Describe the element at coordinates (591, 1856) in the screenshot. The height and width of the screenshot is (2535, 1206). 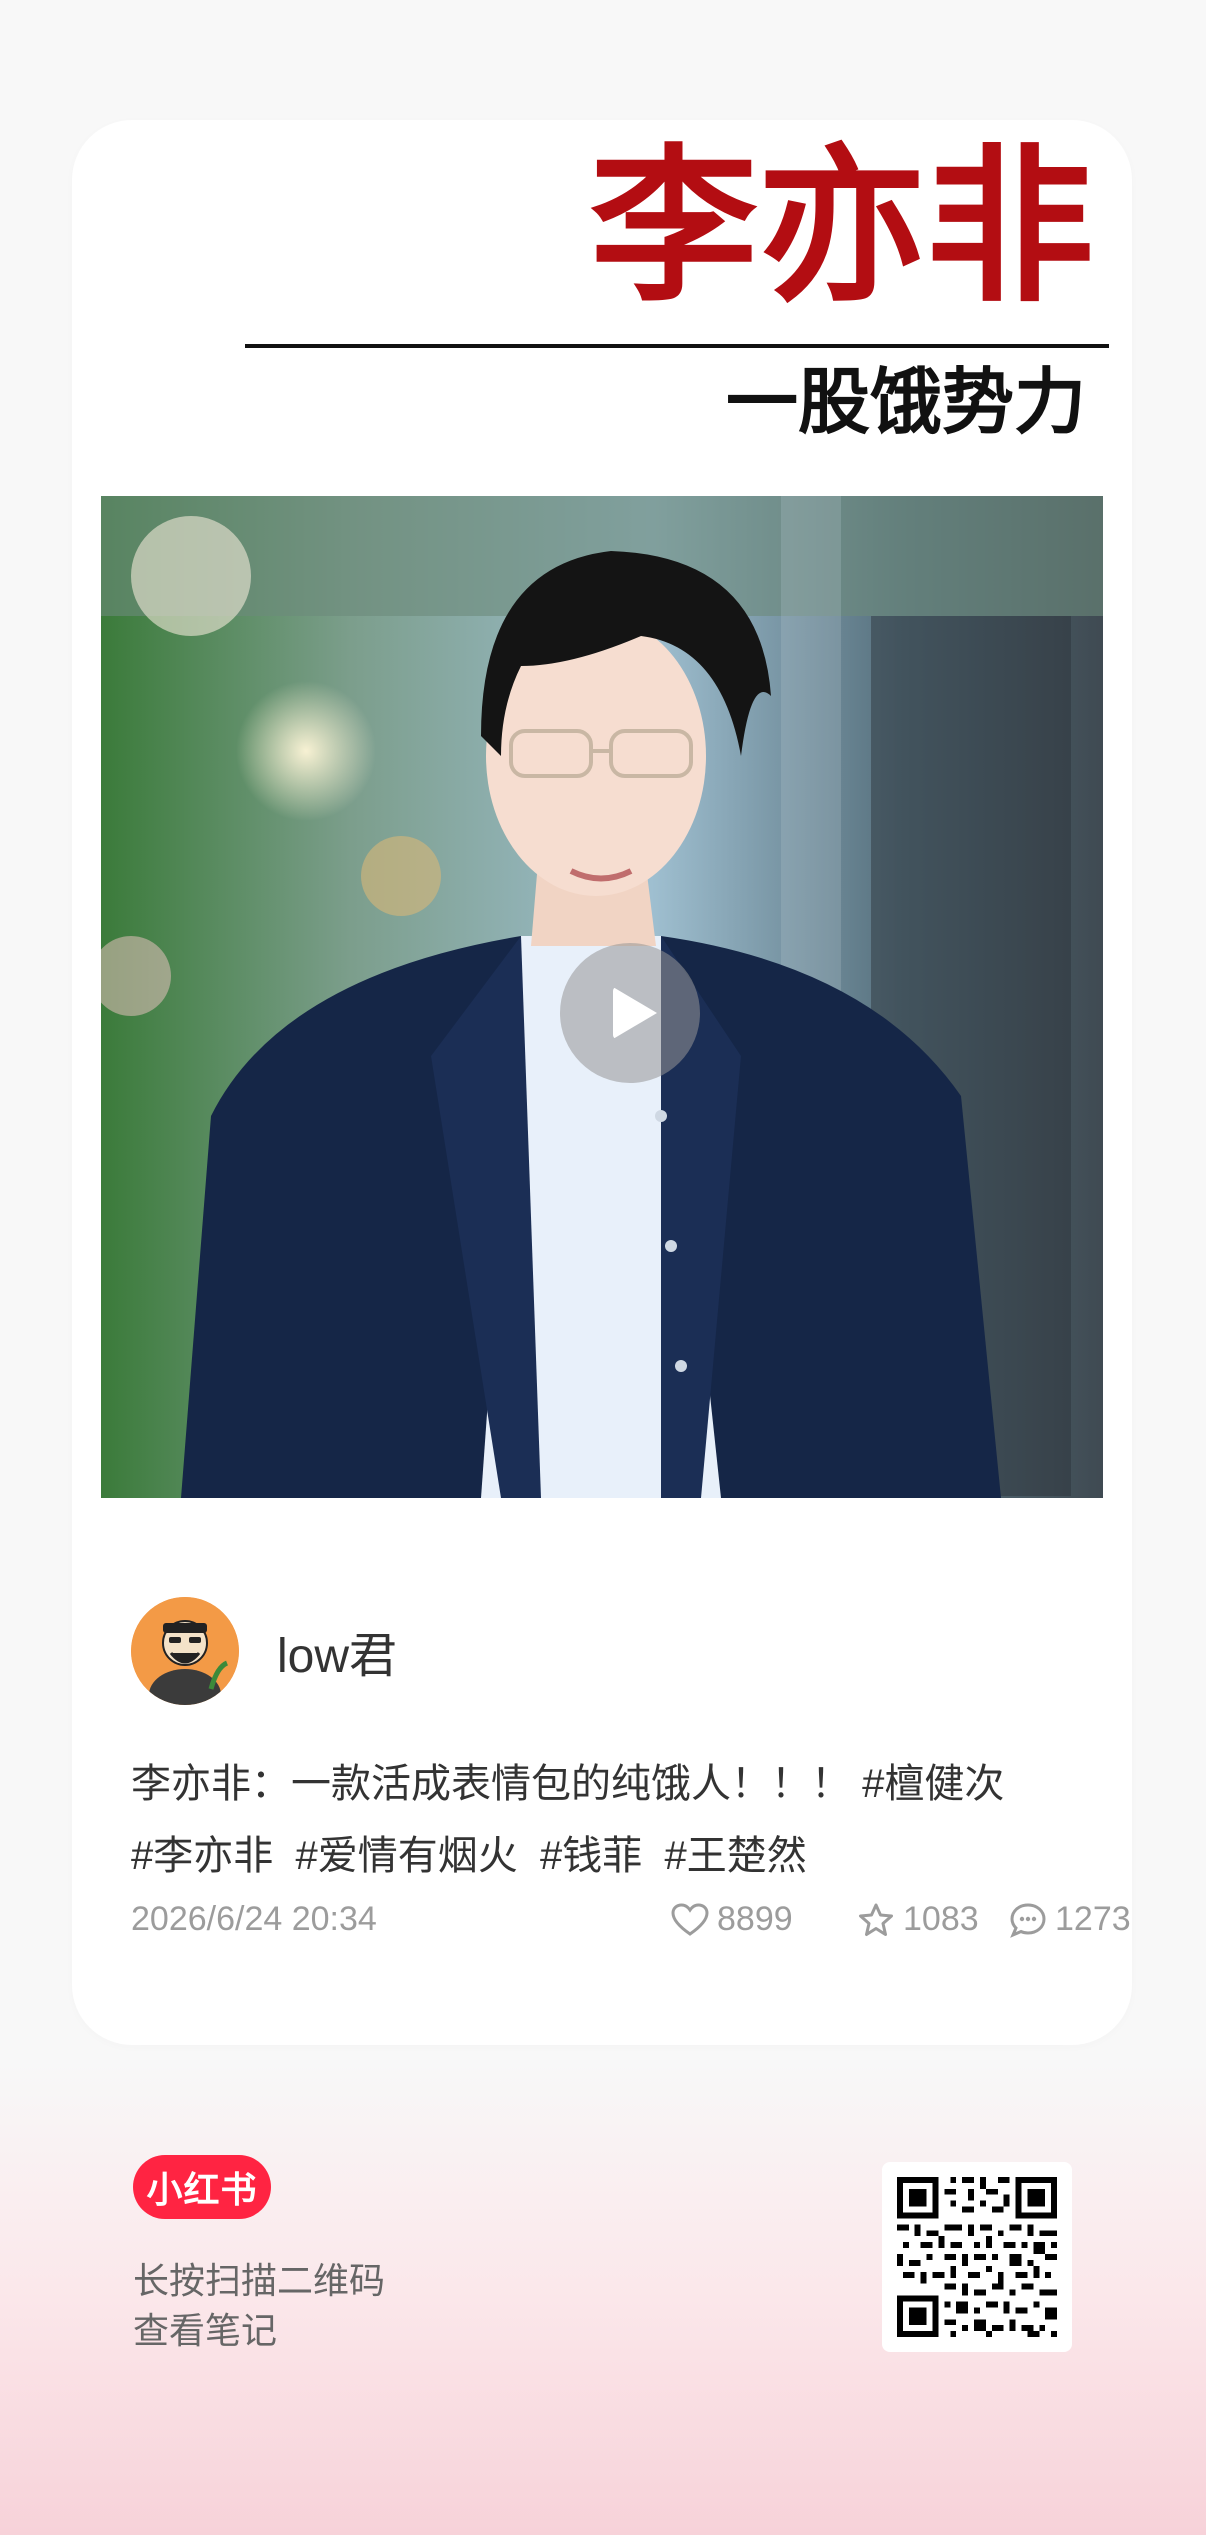
I see `hashtag: #钱菲` at that location.